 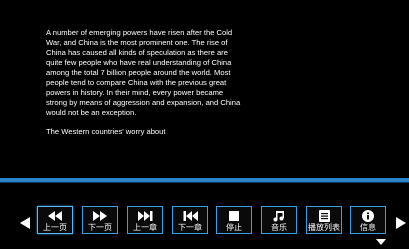 What do you see at coordinates (324, 215) in the screenshot?
I see `playlist-icon` at bounding box center [324, 215].